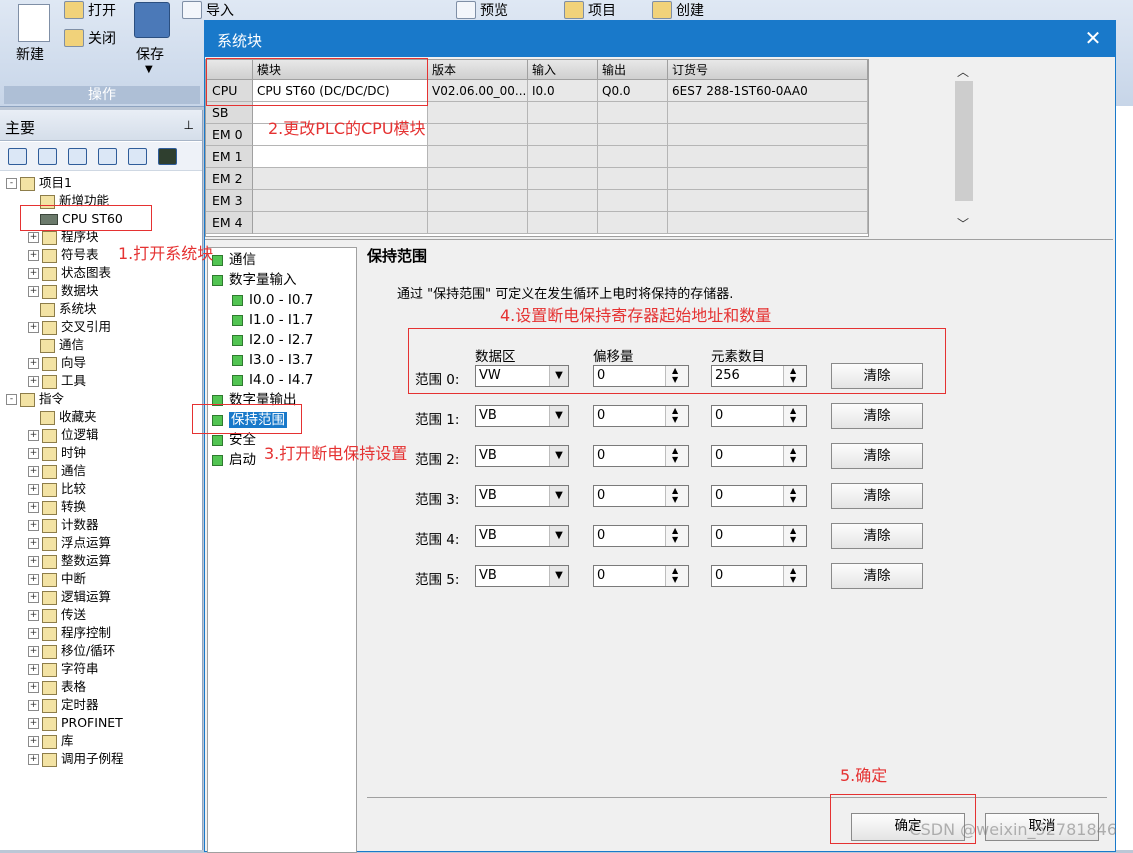  I want to click on grid-slot-label: EM 0, so click(229, 135).